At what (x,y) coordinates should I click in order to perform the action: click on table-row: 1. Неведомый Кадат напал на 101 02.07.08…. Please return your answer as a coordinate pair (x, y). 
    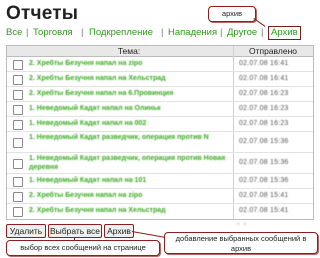
    Looking at the image, I should click on (160, 181).